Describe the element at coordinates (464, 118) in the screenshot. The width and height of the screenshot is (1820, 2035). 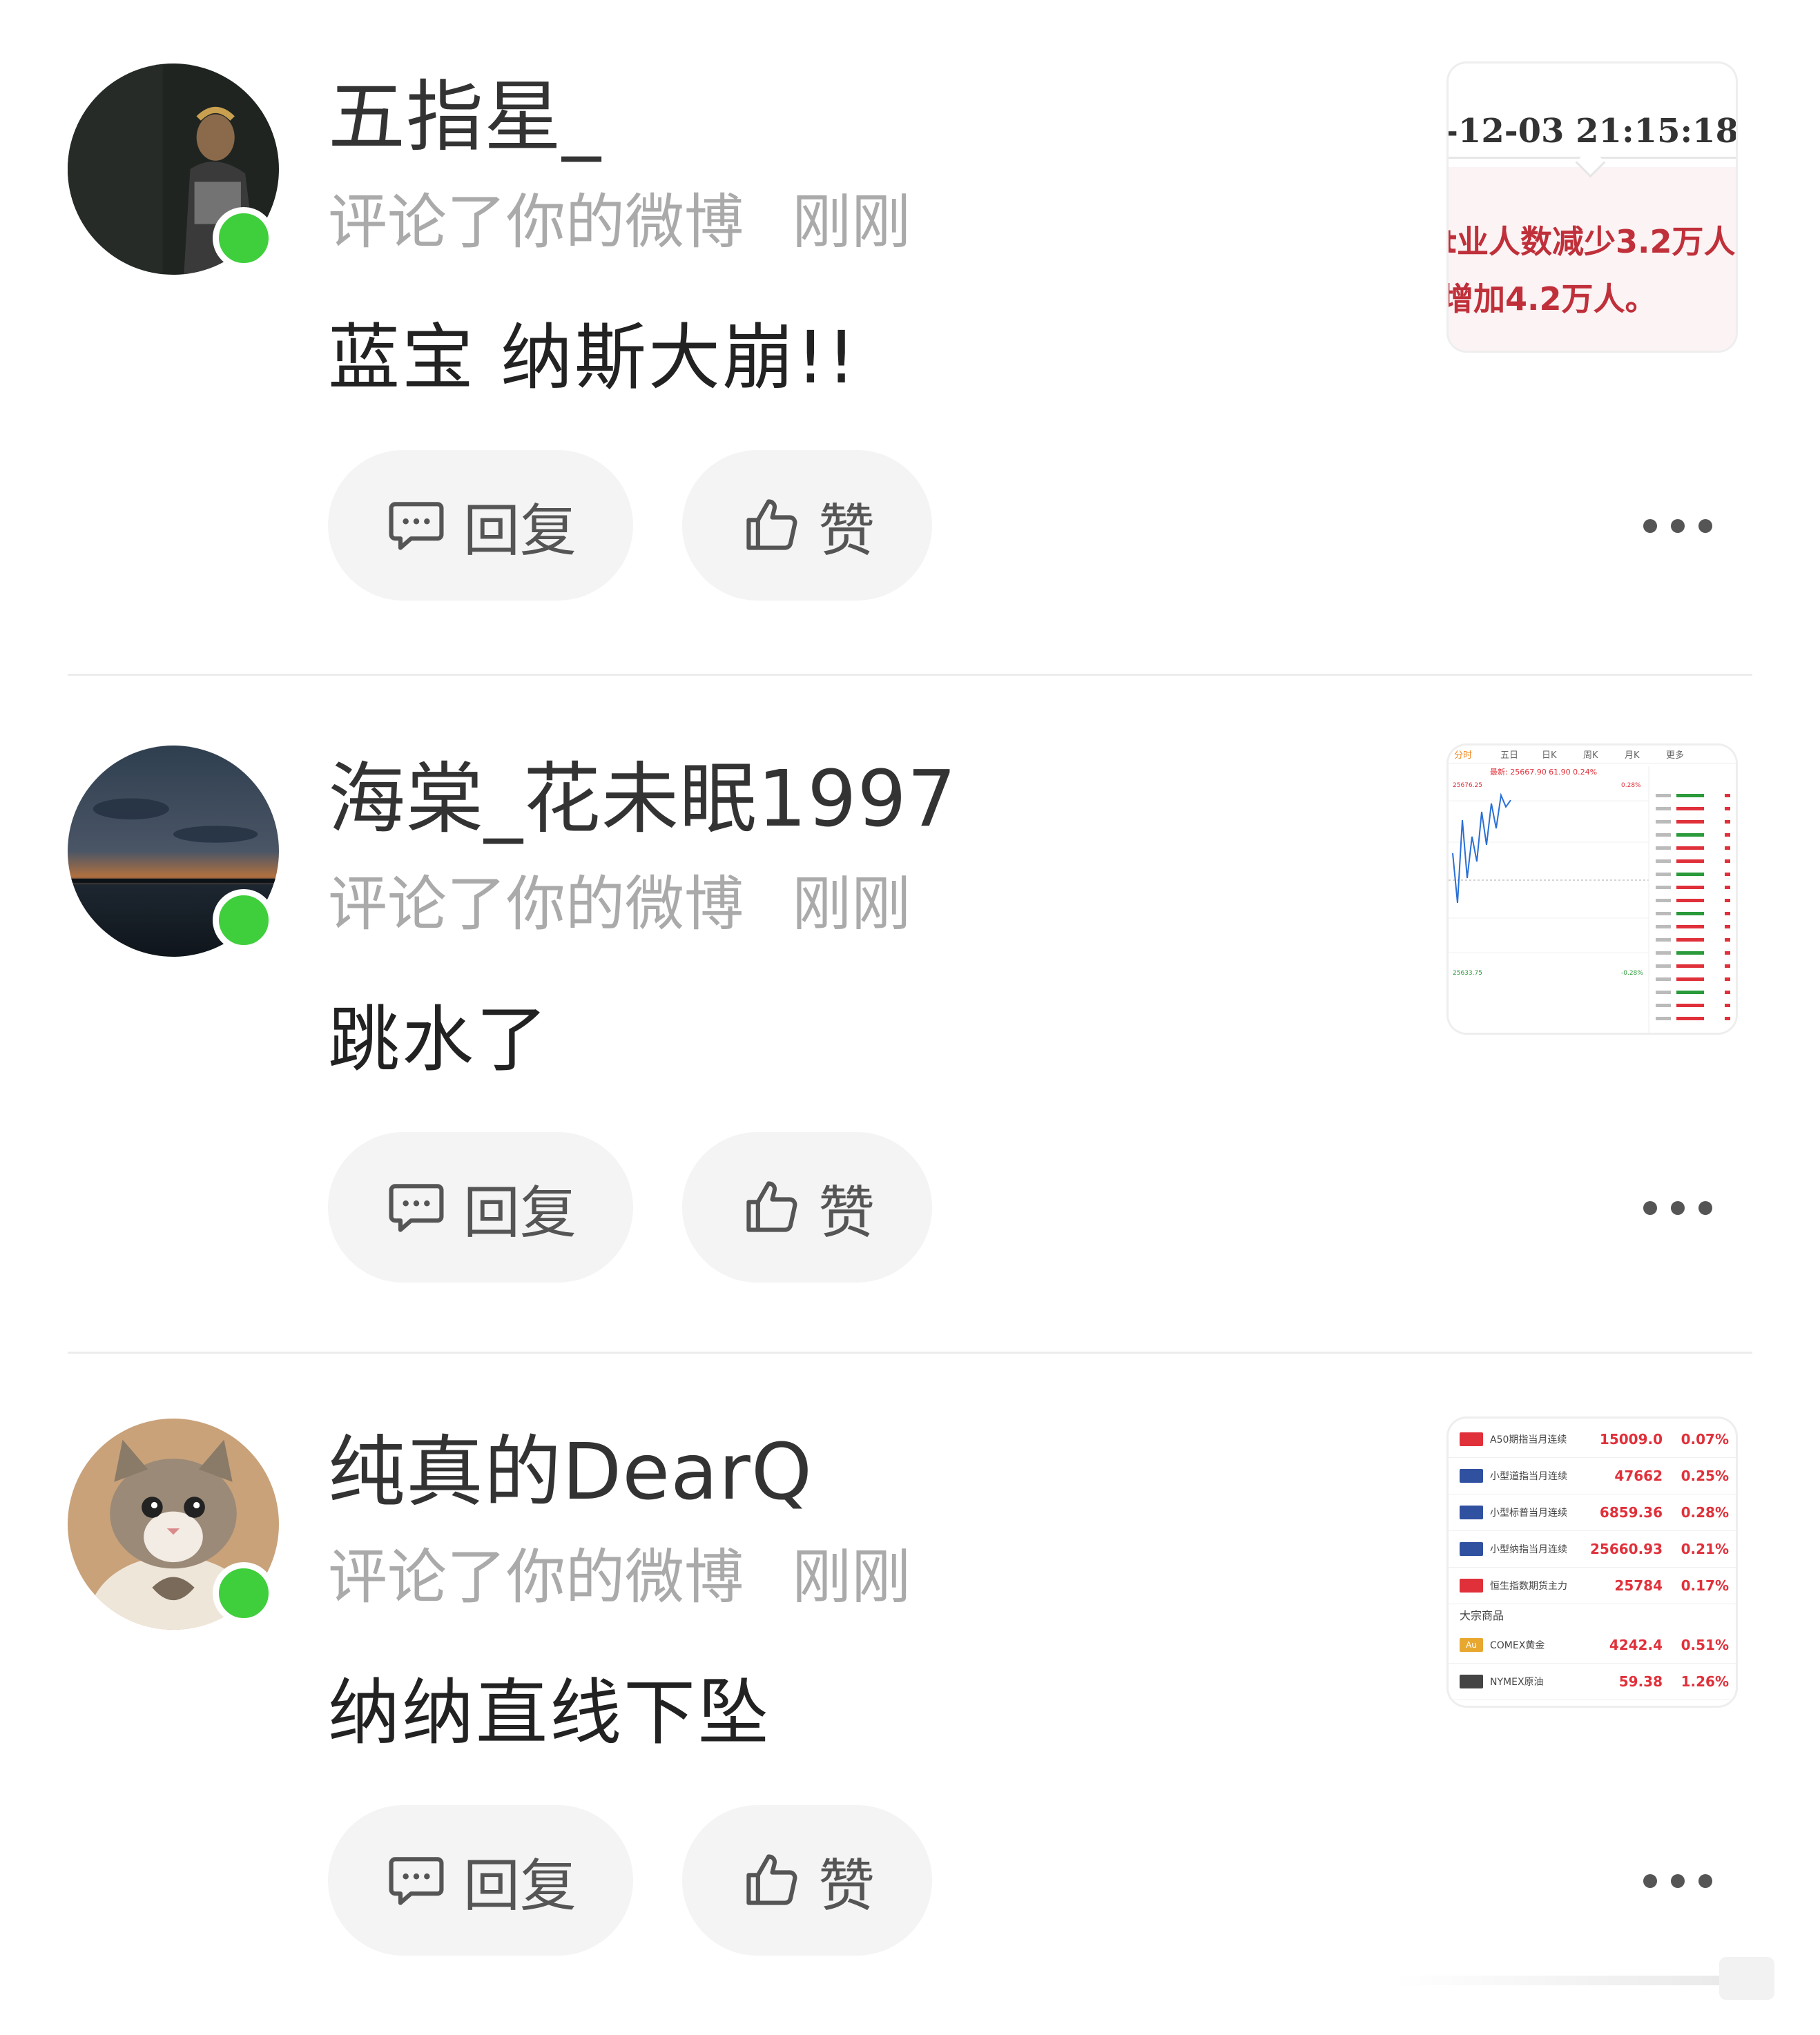
I see `username: 五指星_` at that location.